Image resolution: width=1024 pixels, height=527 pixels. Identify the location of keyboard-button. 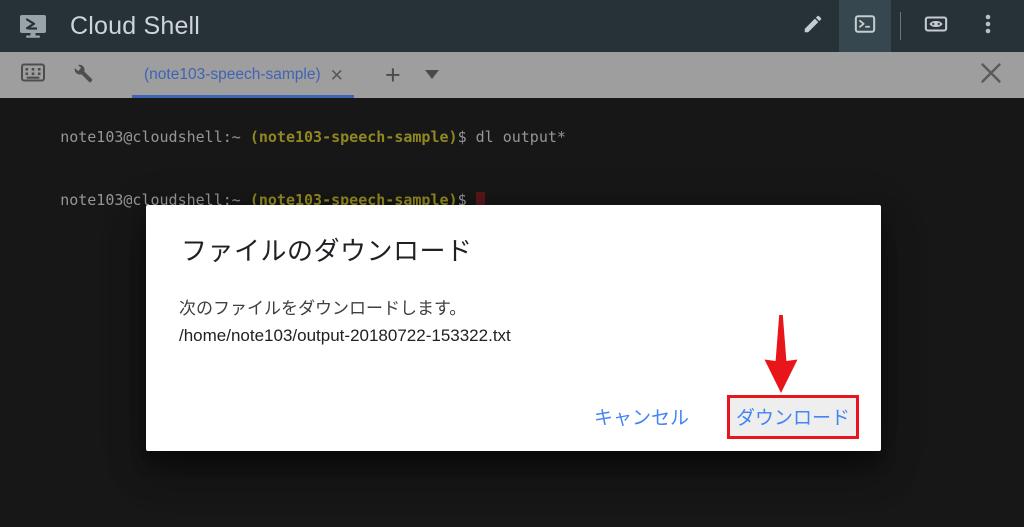
(33, 75).